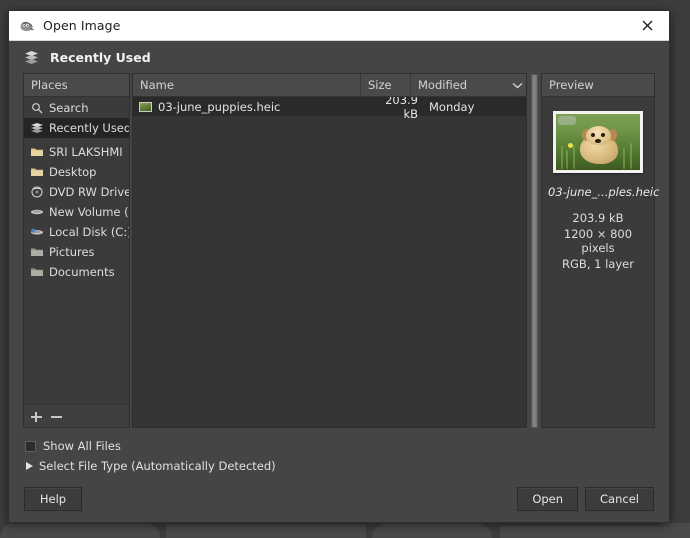 The width and height of the screenshot is (690, 538). I want to click on add-place-button, so click(36, 416).